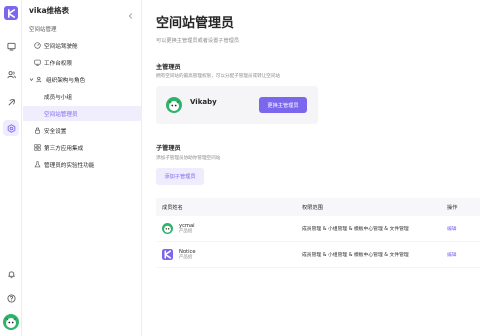 This screenshot has height=336, width=480. What do you see at coordinates (61, 46) in the screenshot?
I see `sidebar-item-label: 空间站驾驶舱` at bounding box center [61, 46].